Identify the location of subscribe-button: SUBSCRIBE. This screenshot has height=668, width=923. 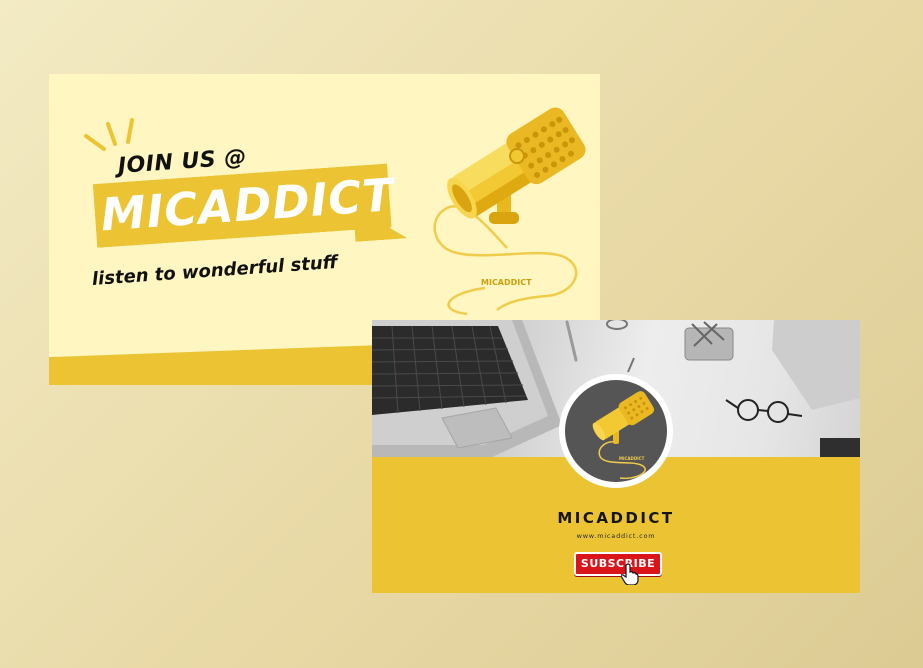
(618, 564).